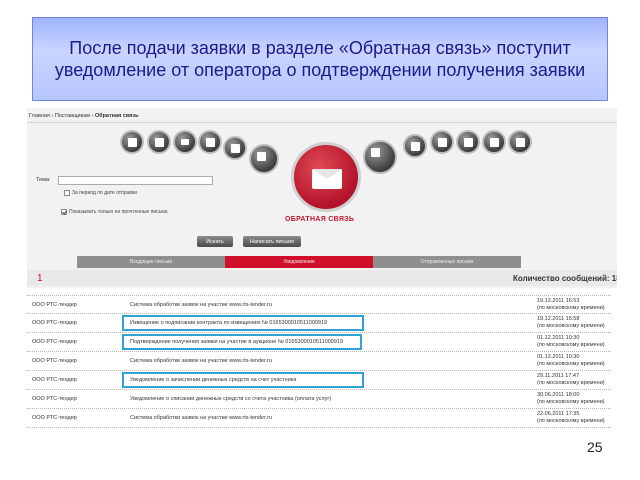 The width and height of the screenshot is (640, 480). Describe the element at coordinates (558, 414) in the screenshot. I see `date-value: 22.06.2011 17:35` at that location.